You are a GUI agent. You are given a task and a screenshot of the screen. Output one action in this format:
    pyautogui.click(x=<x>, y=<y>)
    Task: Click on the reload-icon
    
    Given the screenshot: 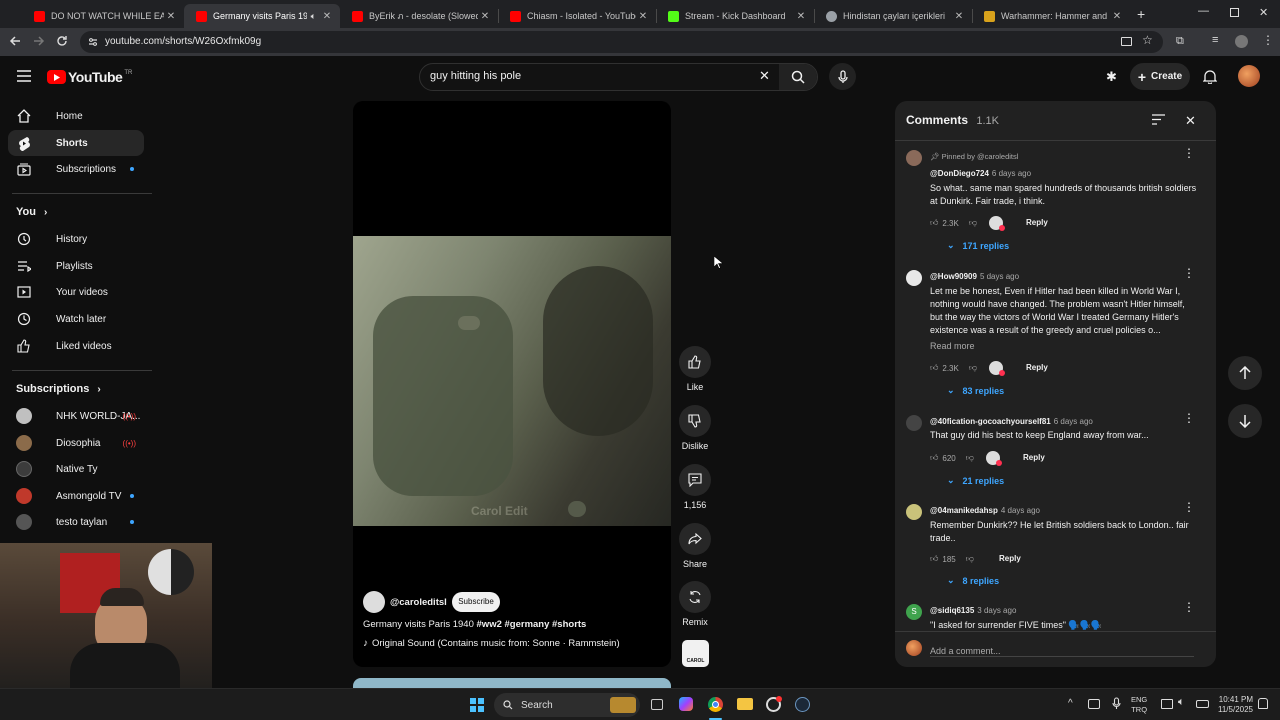 What is the action you would take?
    pyautogui.click(x=62, y=41)
    